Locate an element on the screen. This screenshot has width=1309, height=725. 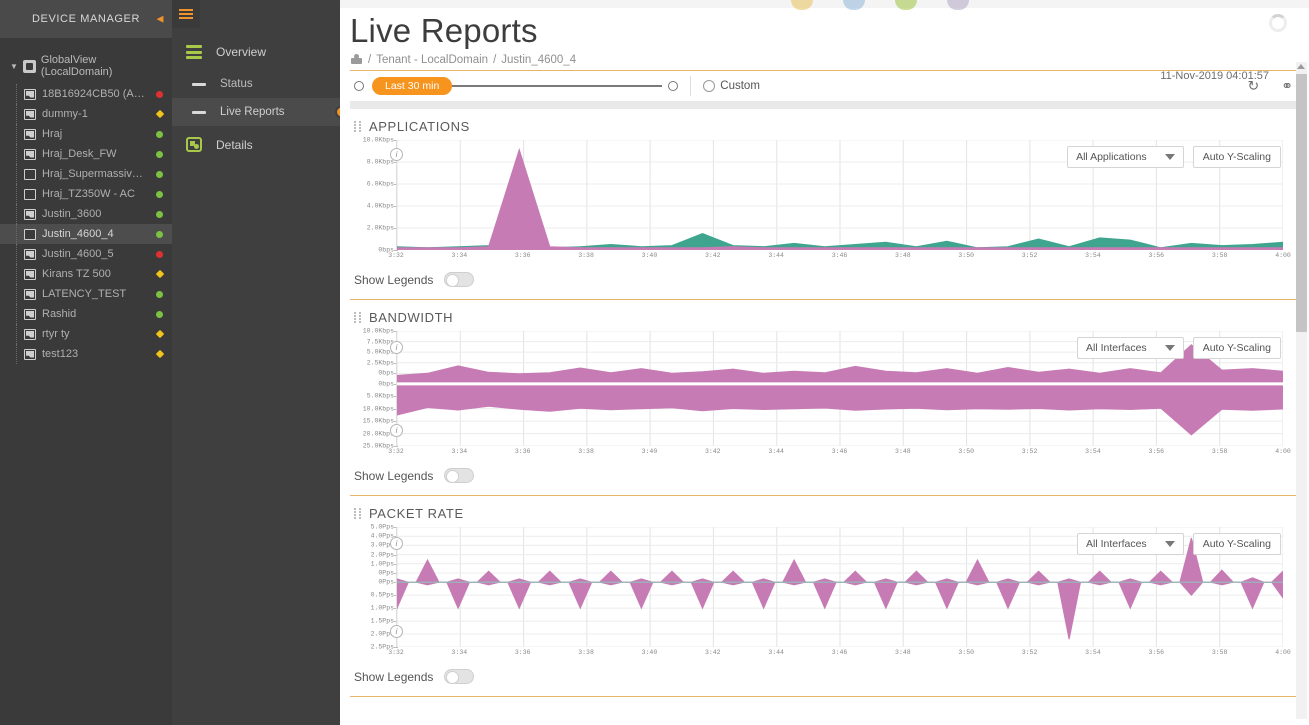
x-axis-tick-label: 3:52 is located at coordinates (1029, 255).